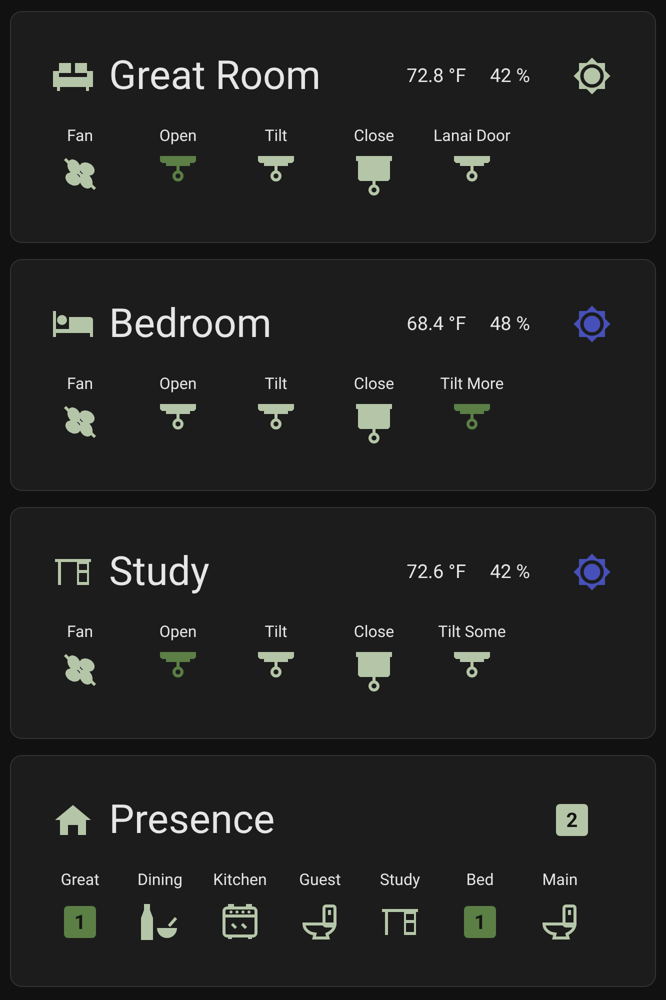 The image size is (666, 1000). What do you see at coordinates (240, 880) in the screenshot?
I see `room-label: Kitchen` at bounding box center [240, 880].